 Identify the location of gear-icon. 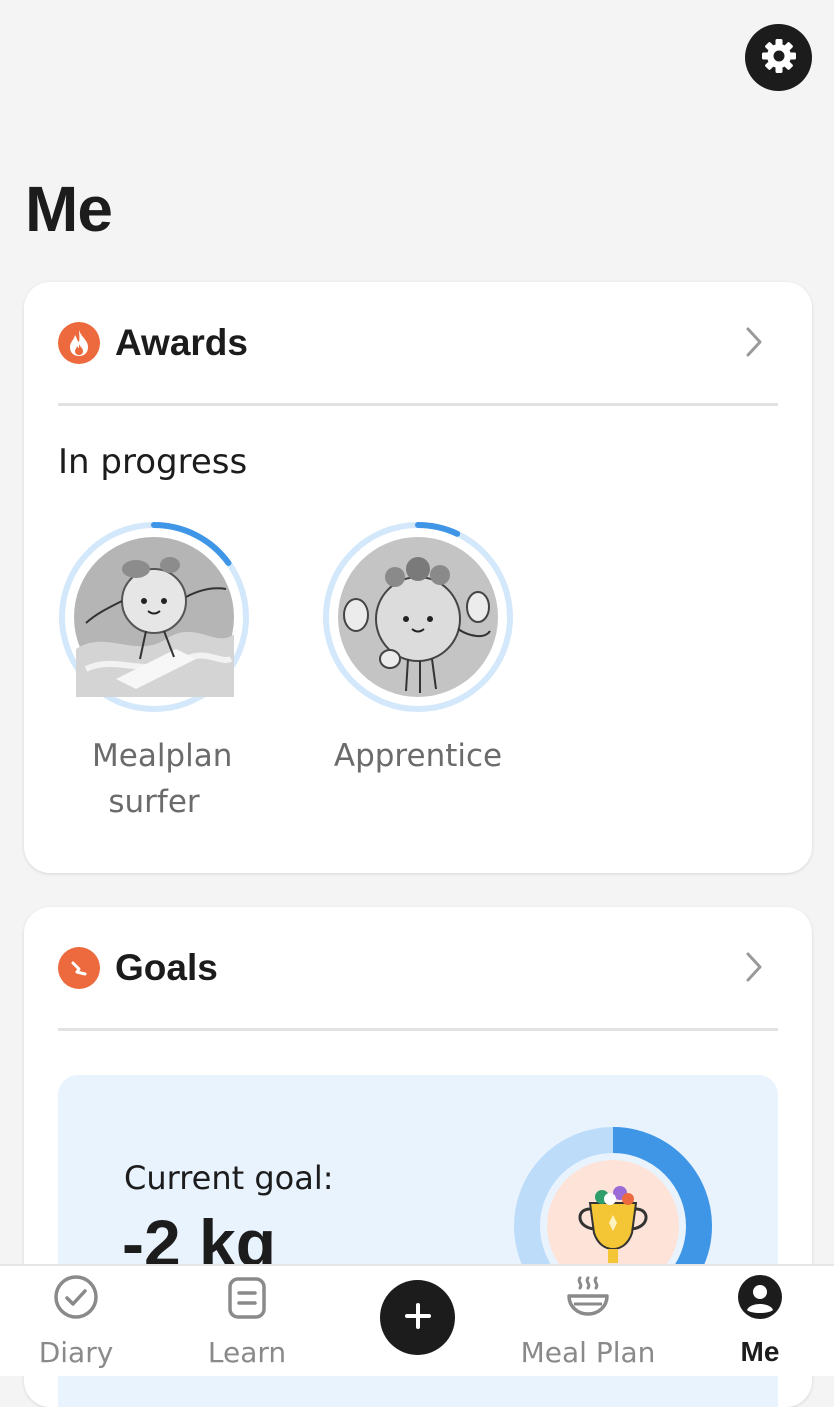
(779, 58).